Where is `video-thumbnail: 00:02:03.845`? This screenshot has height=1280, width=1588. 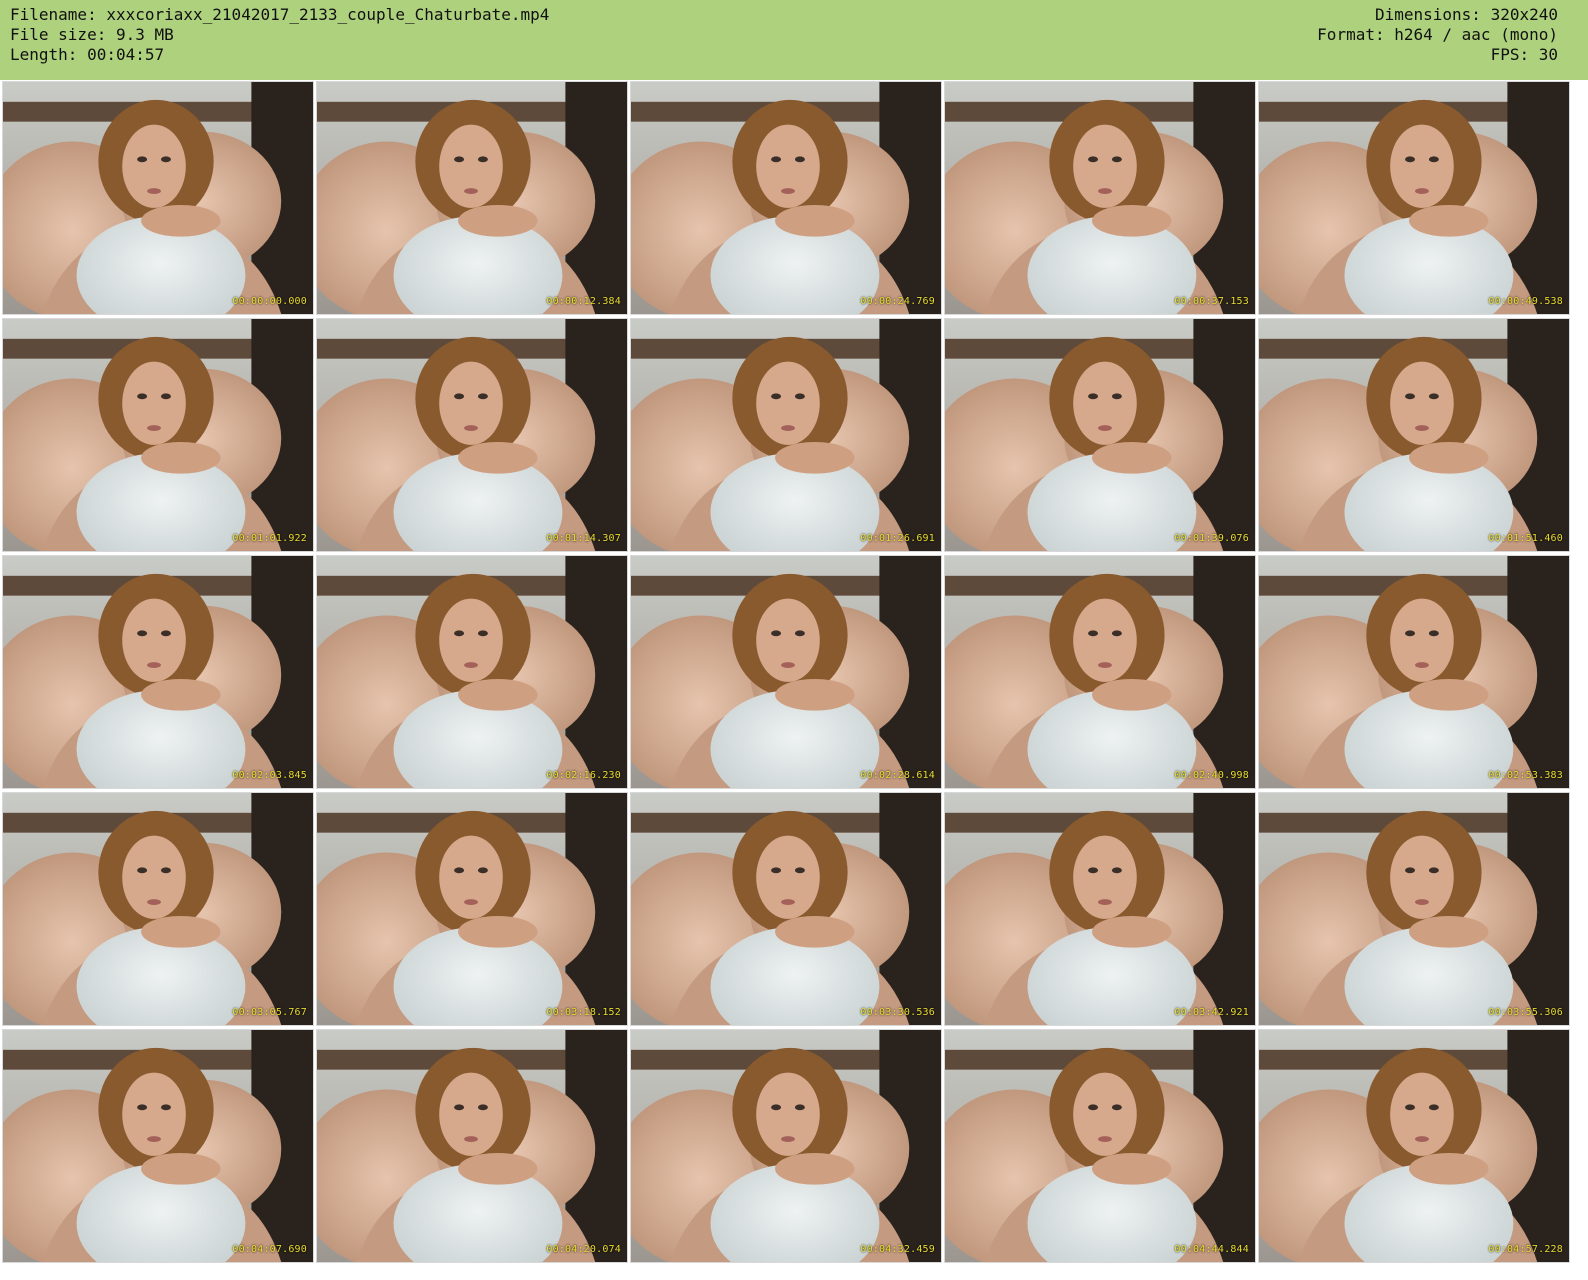 video-thumbnail: 00:02:03.845 is located at coordinates (158, 672).